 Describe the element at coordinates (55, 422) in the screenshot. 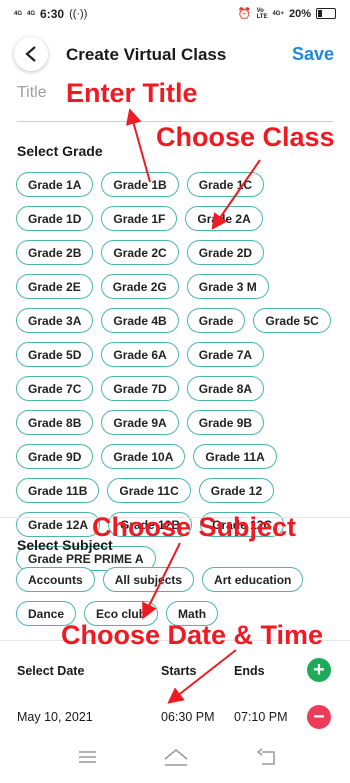

I see `grade-chip: Grade 8B` at that location.